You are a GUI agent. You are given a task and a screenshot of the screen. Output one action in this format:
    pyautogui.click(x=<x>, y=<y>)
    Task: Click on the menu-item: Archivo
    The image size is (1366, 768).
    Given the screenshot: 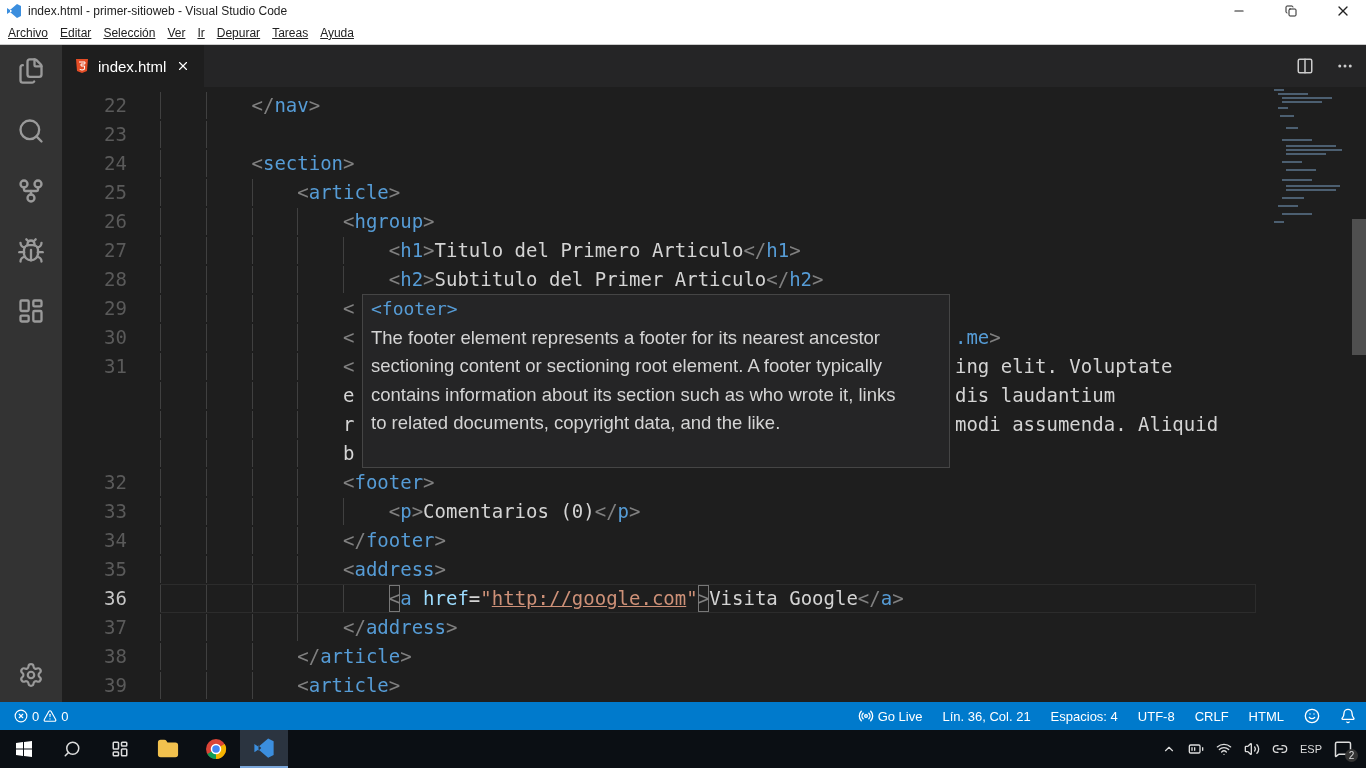 What is the action you would take?
    pyautogui.click(x=28, y=33)
    